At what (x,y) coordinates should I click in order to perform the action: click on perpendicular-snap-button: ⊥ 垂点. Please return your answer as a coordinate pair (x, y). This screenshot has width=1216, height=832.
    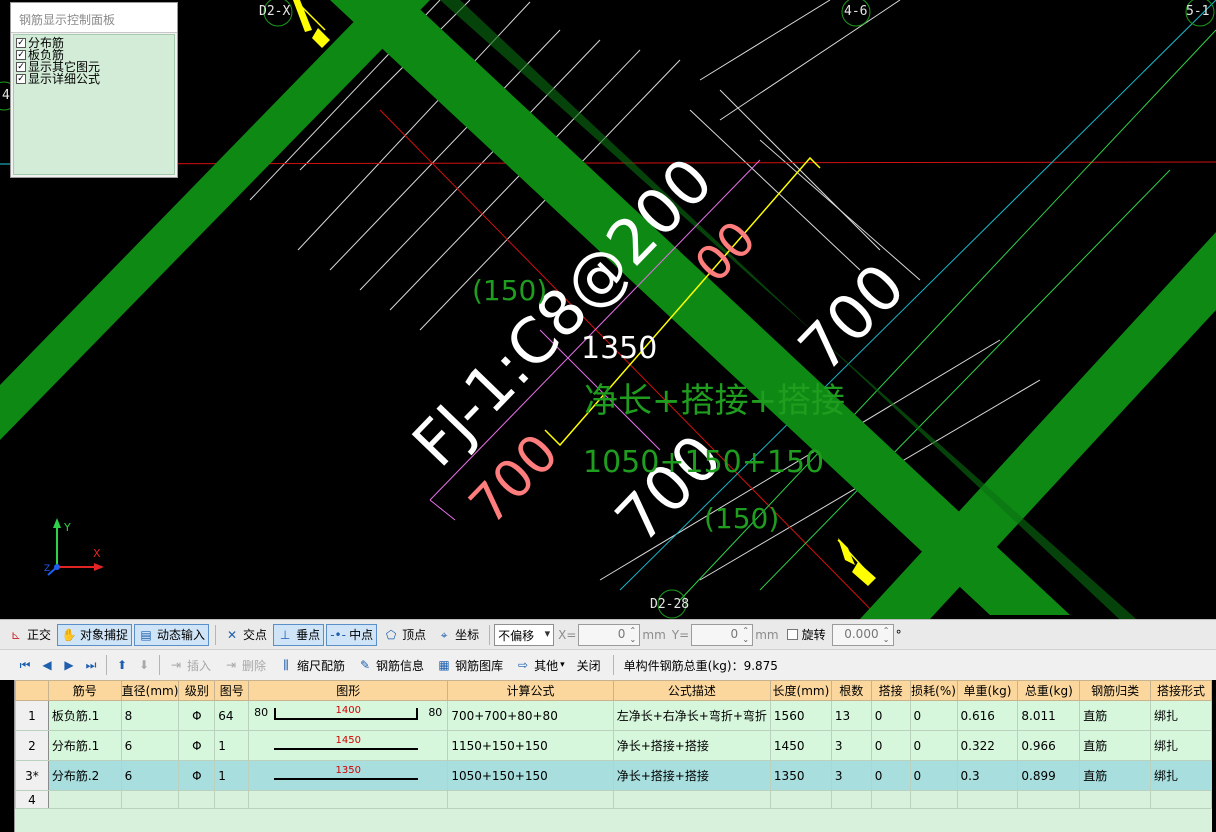
    Looking at the image, I should click on (299, 634).